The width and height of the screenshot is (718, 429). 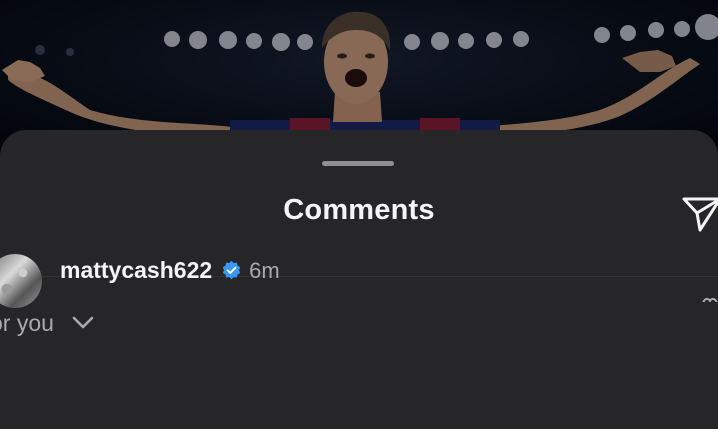 I want to click on chevron-down-icon, so click(x=83, y=322).